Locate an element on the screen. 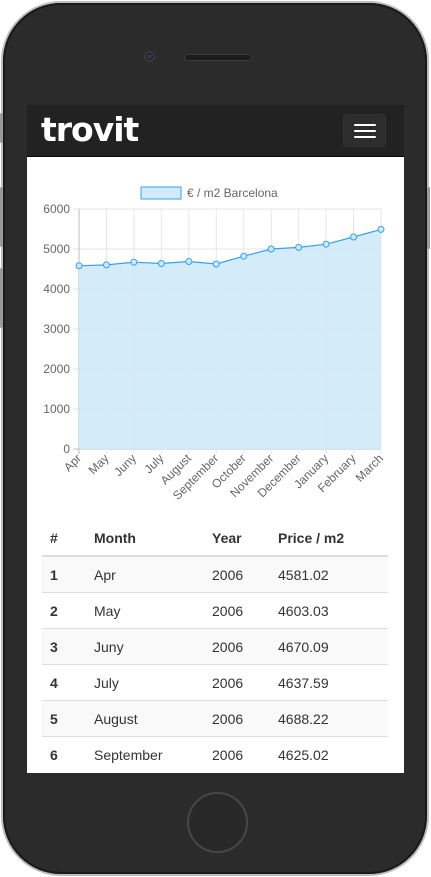 This screenshot has width=431, height=877. col-header-price: Price / m2 is located at coordinates (329, 538).